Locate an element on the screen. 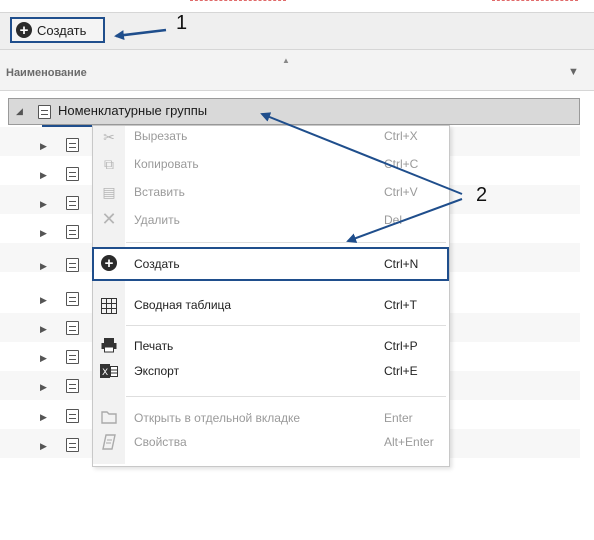 Image resolution: width=594 pixels, height=540 pixels. sort-caret-icon: ▲ is located at coordinates (286, 60).